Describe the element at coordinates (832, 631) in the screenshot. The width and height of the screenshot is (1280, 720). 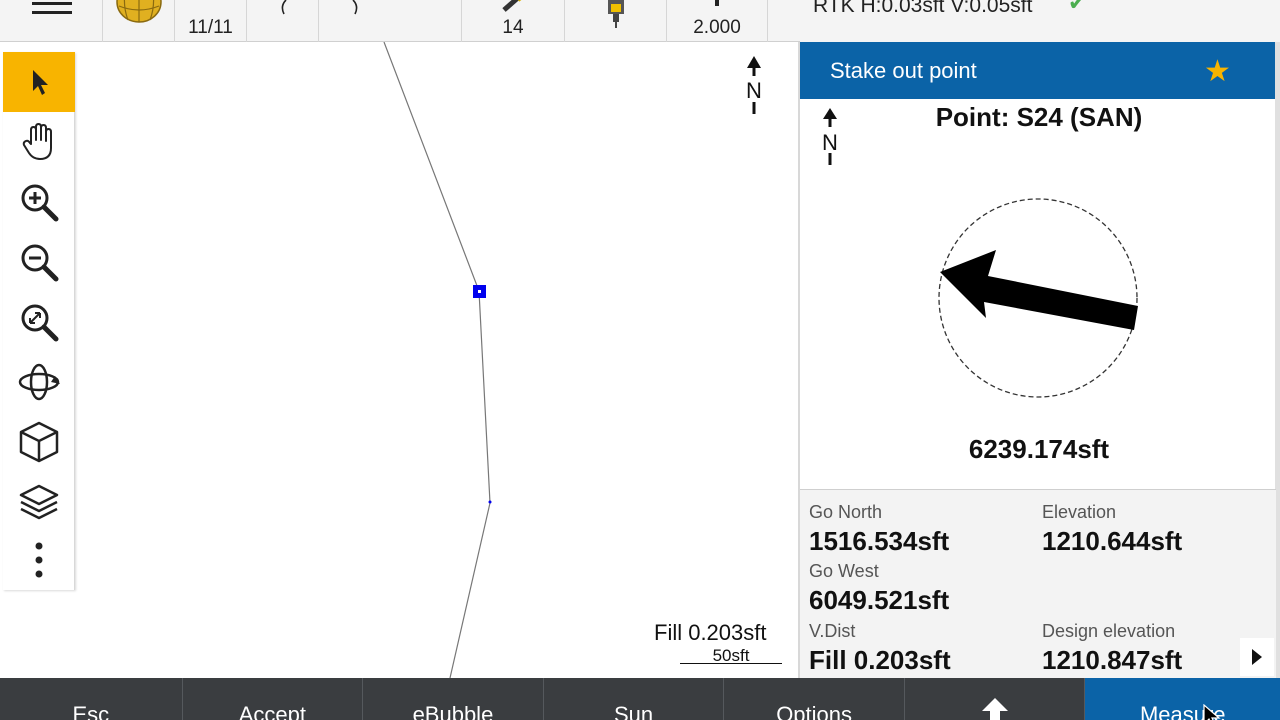
I see `vdist-label: V.Dist` at that location.